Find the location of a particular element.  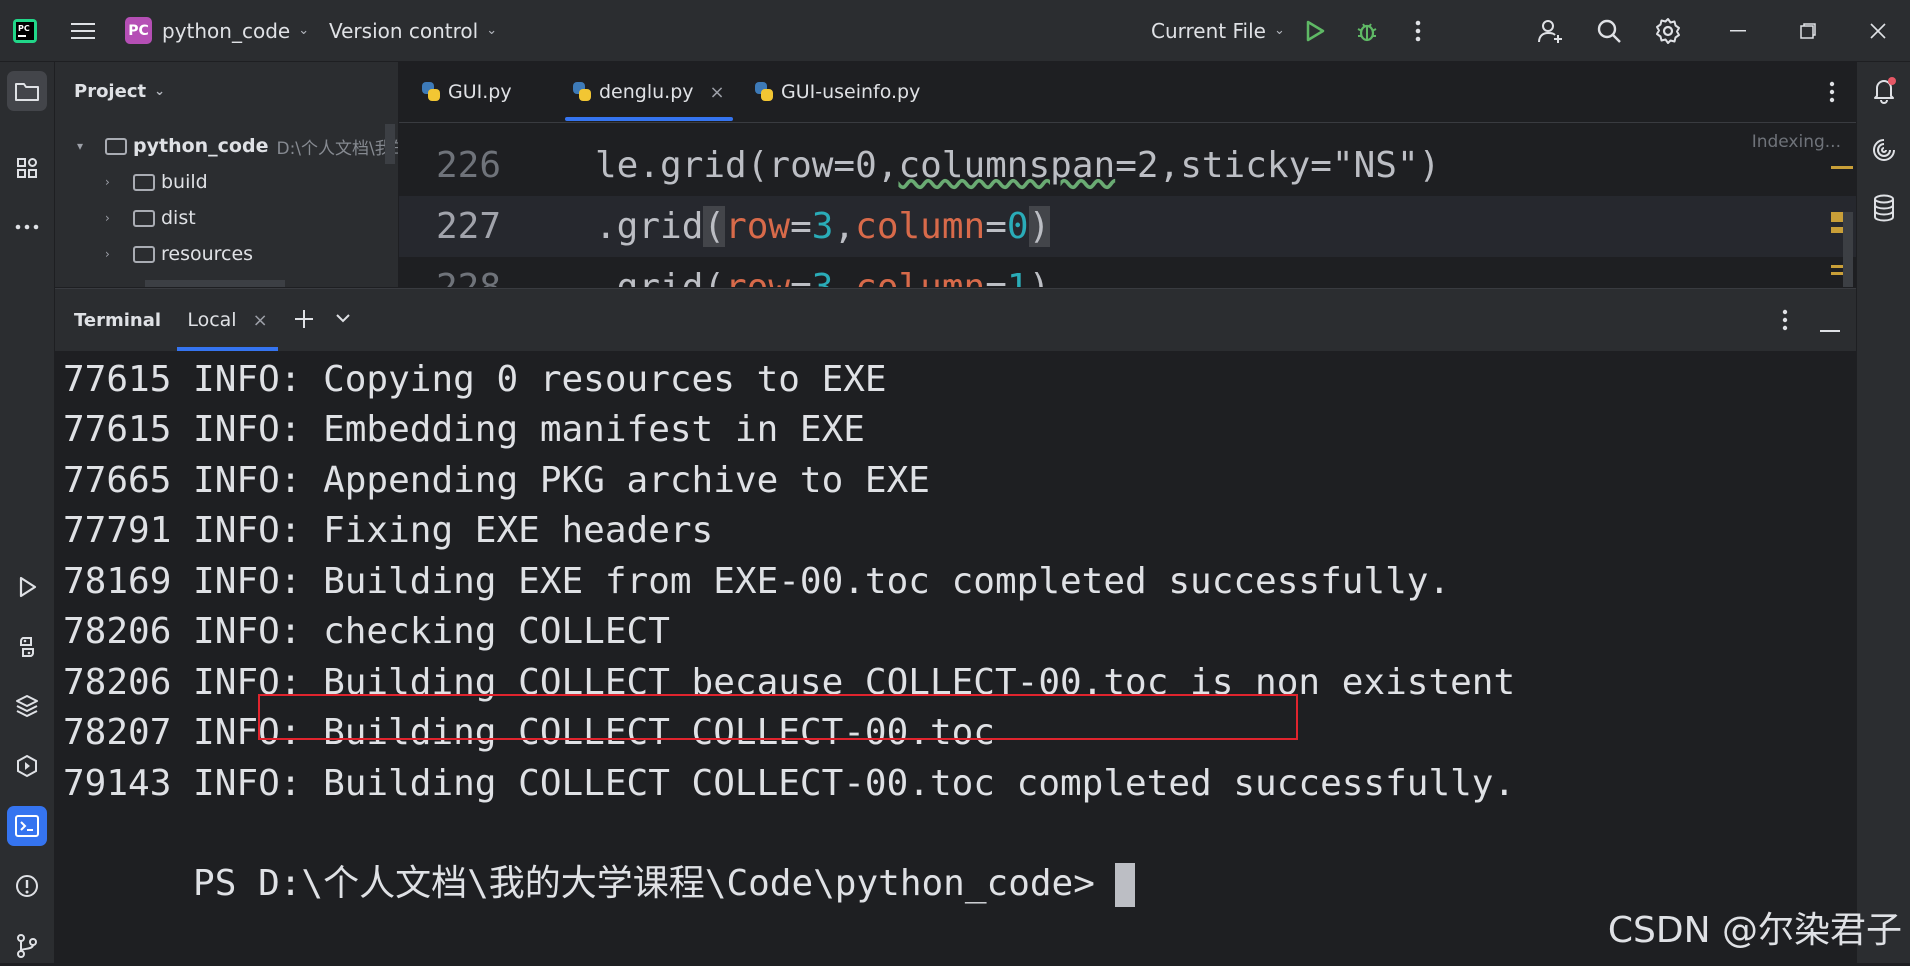

close-icon is located at coordinates (1878, 30).